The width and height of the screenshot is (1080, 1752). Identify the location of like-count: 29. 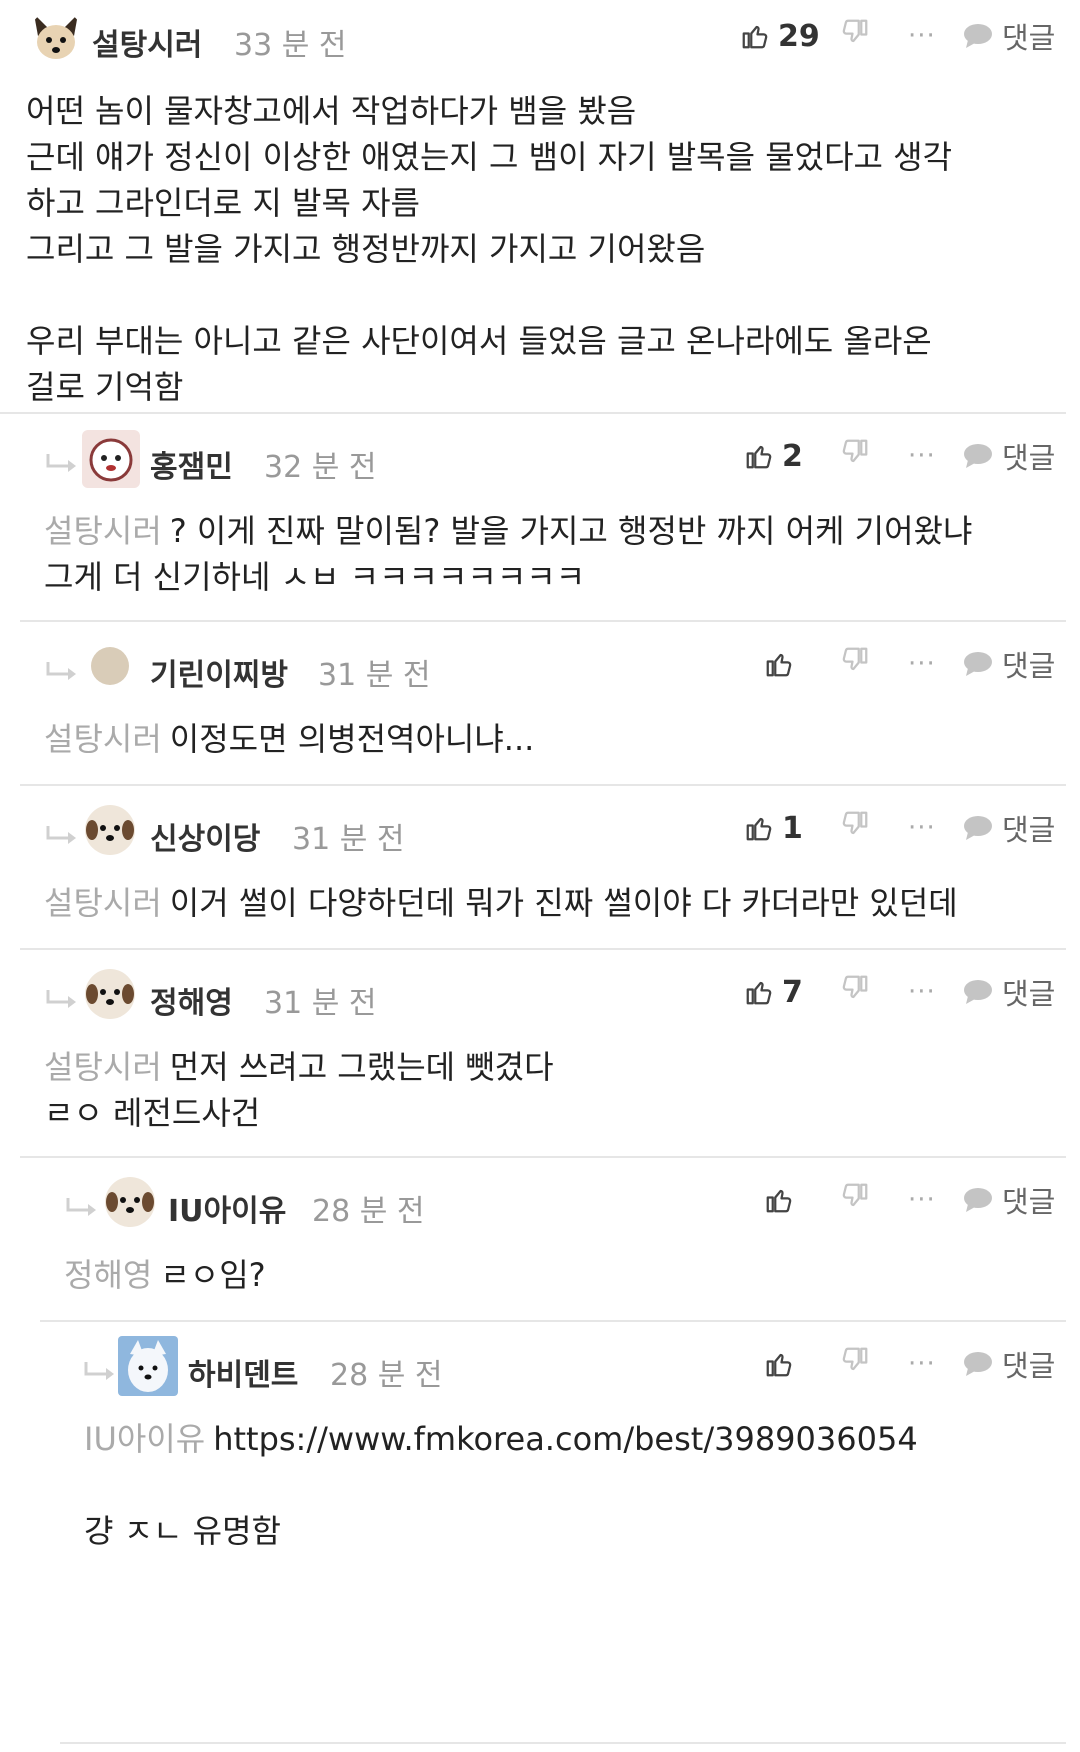
(799, 36).